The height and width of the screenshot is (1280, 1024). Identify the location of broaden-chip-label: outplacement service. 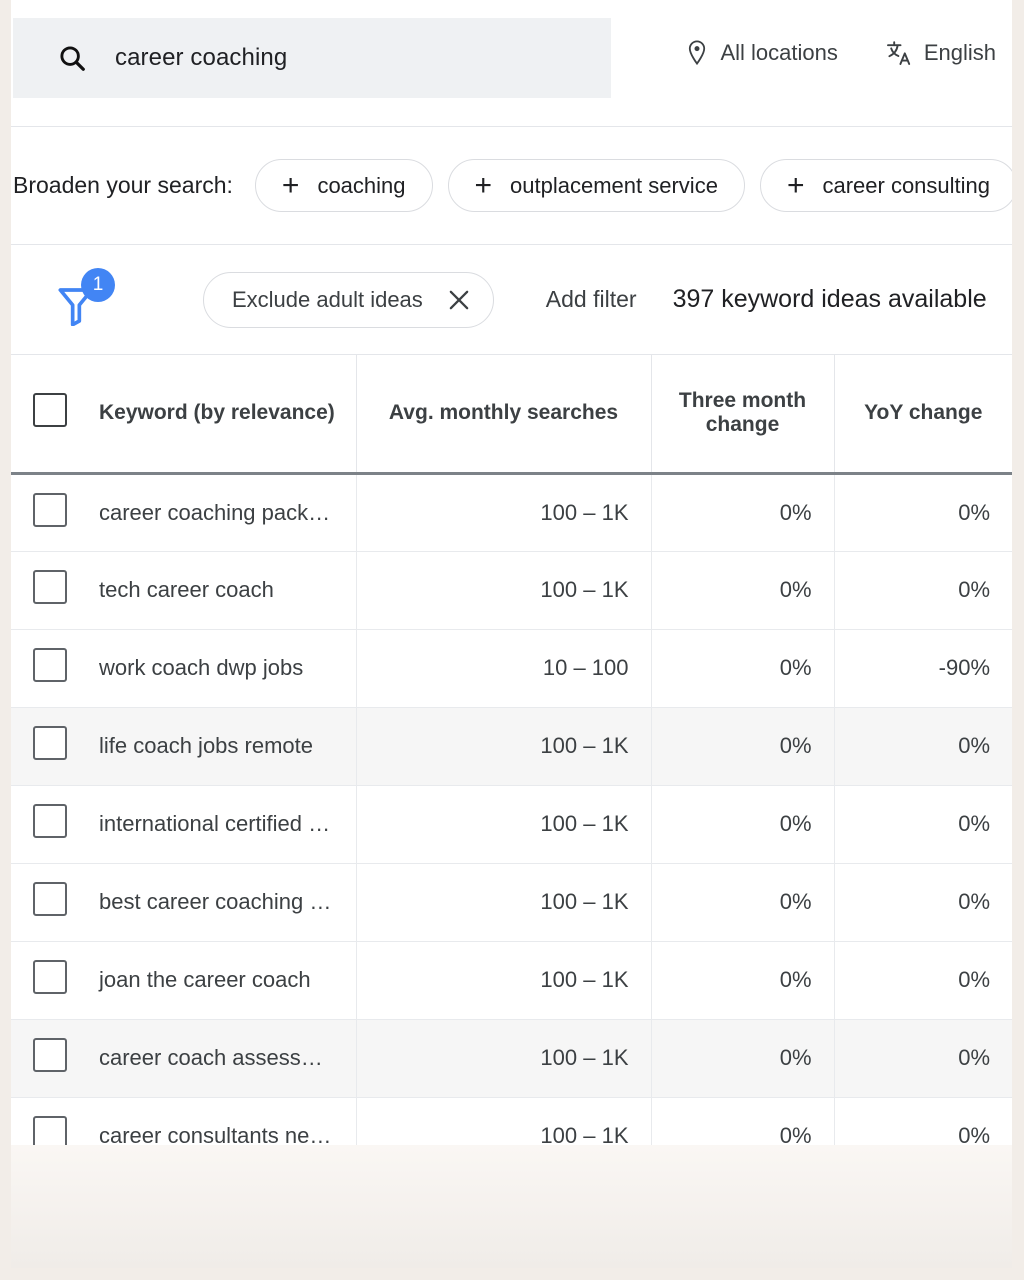
(614, 185).